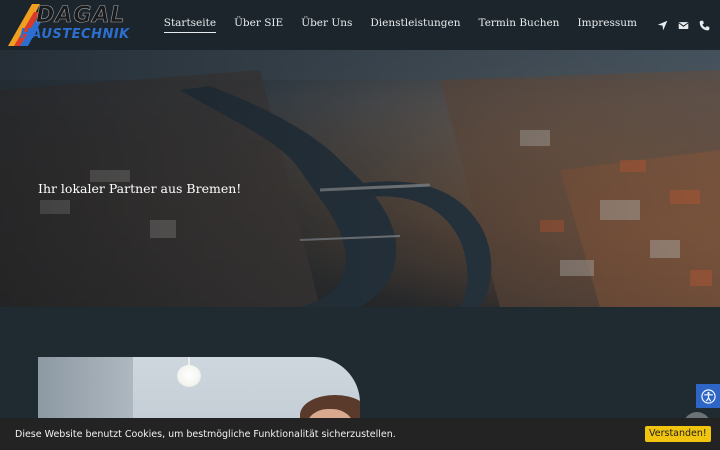  I want to click on accessibility-toggle-button, so click(708, 396).